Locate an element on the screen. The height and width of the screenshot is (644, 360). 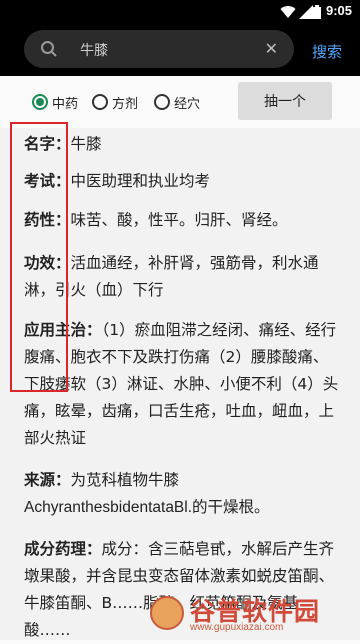
entry-value: 为苋科植物牛膝 is located at coordinates (125, 480).